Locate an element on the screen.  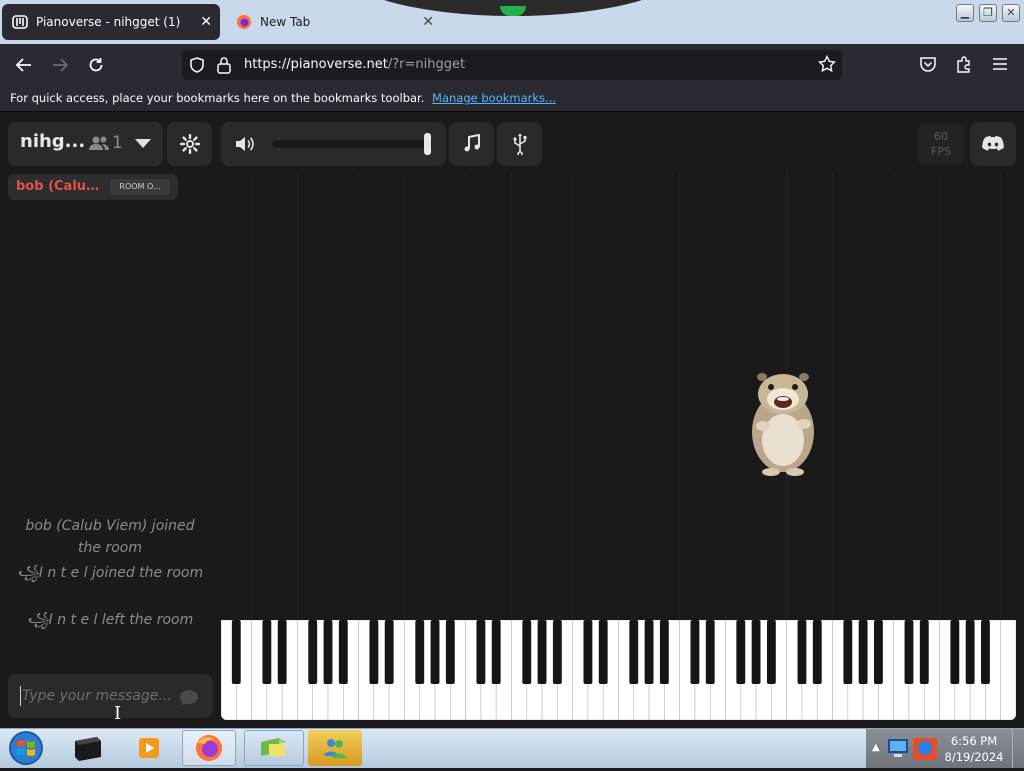
chat-message: bob (Calub Viem) joined the room is located at coordinates (110, 537).